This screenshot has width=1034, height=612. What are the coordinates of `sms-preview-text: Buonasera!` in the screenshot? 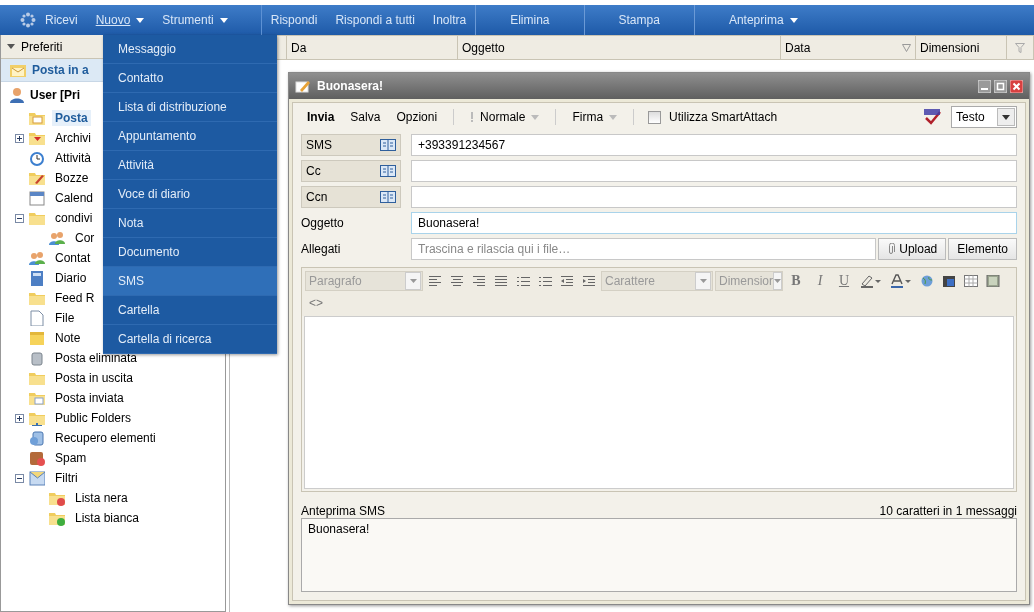 It's located at (339, 529).